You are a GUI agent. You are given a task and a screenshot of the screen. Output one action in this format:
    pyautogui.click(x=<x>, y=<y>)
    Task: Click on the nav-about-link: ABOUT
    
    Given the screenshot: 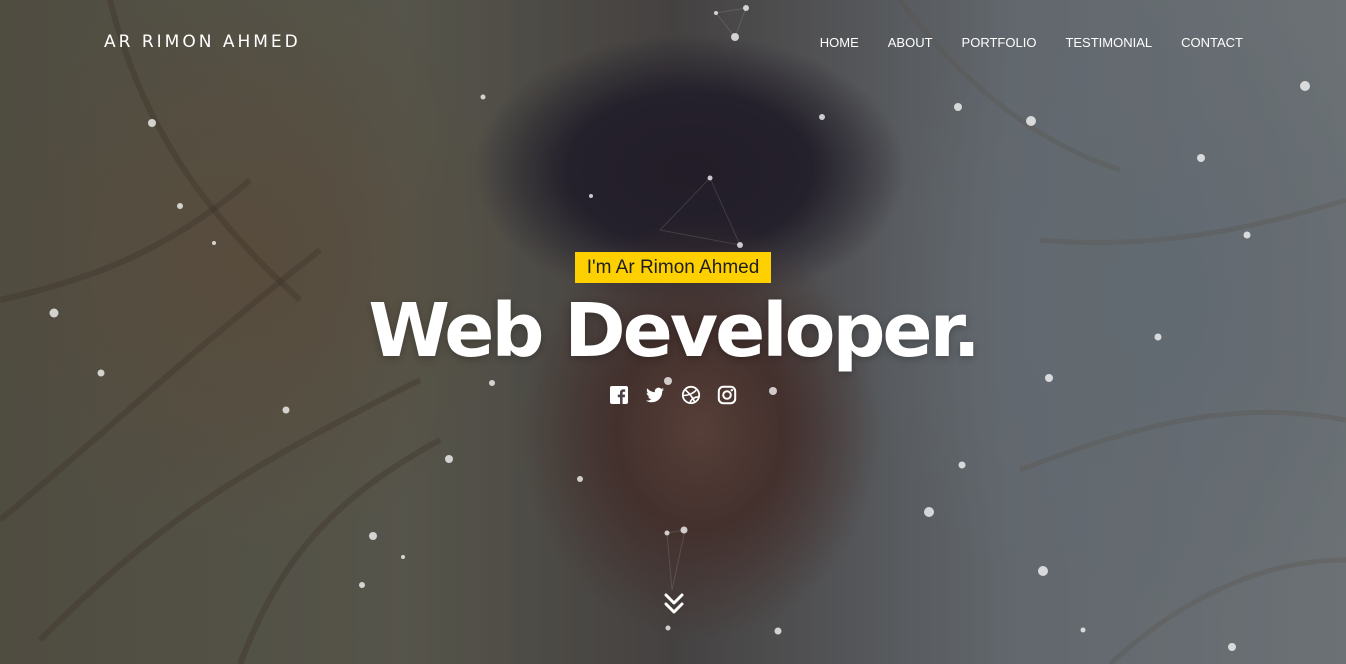 What is the action you would take?
    pyautogui.click(x=910, y=42)
    